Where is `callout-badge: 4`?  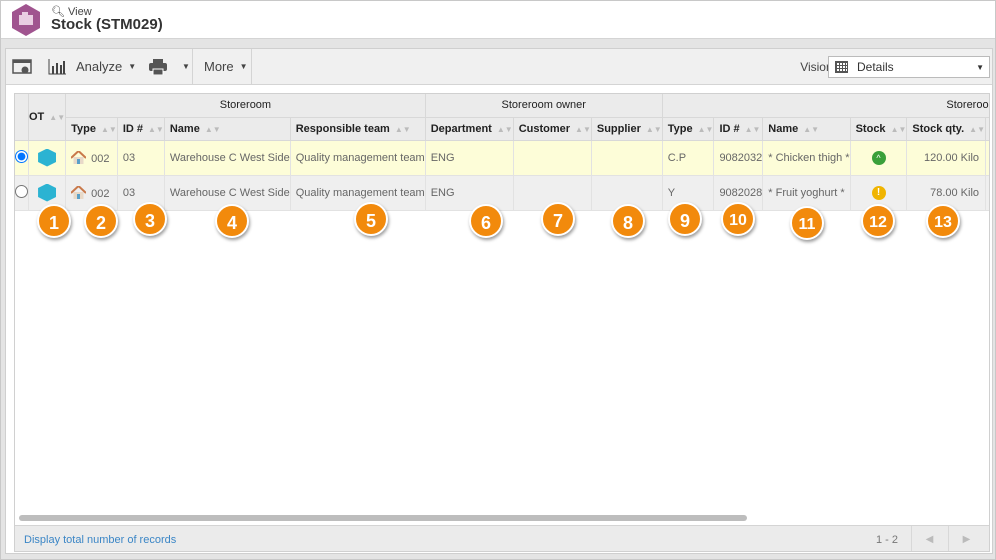
callout-badge: 4 is located at coordinates (232, 221).